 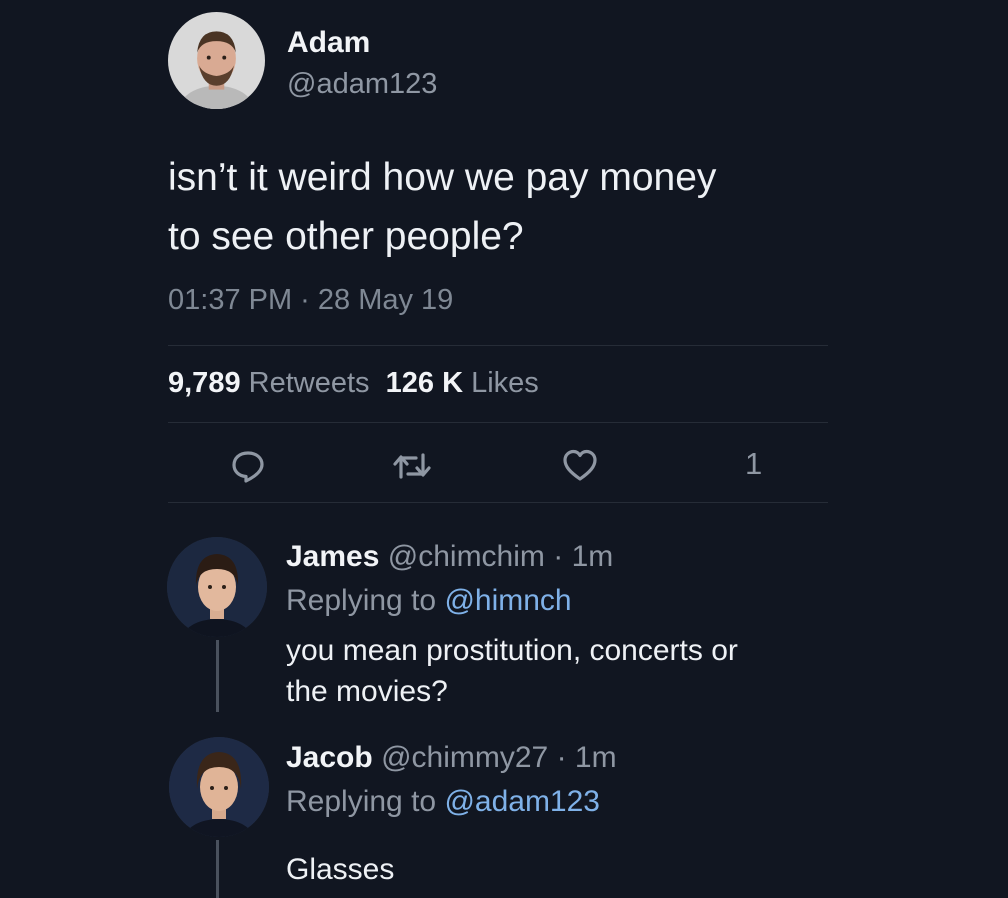 I want to click on tweet-text-line: isn’t it weird how we pay money, so click(x=442, y=177).